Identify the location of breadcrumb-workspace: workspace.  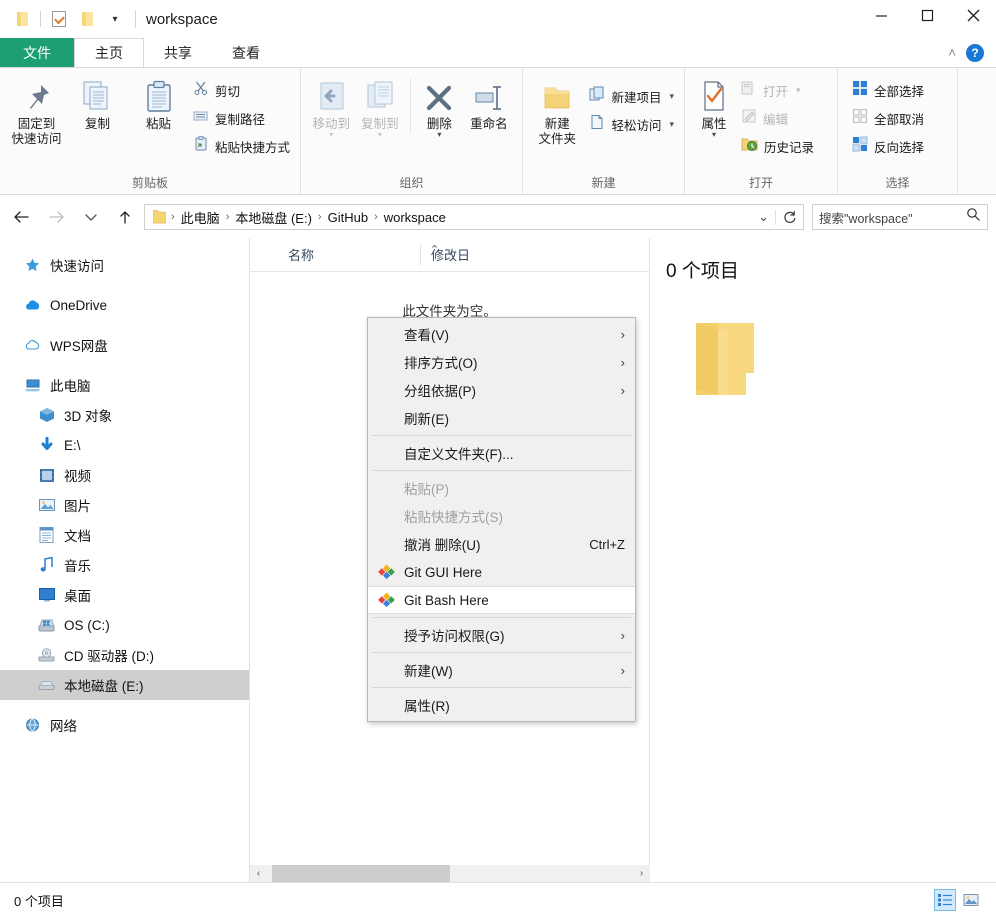
(415, 217).